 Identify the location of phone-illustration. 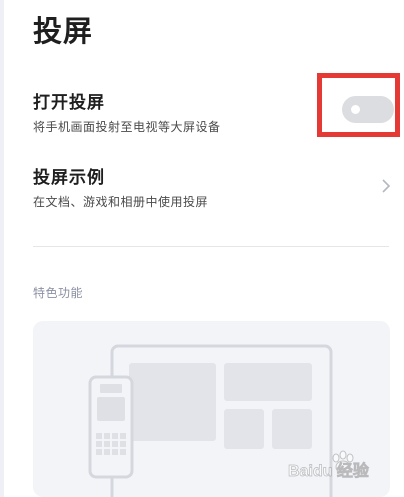
(111, 427).